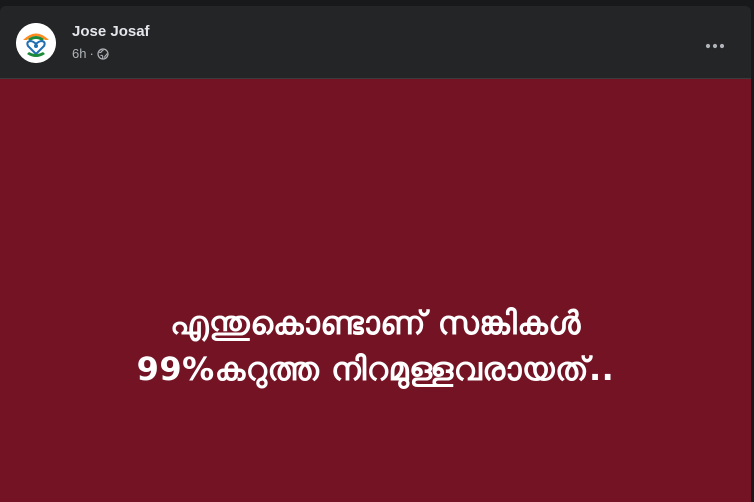 The height and width of the screenshot is (502, 754). What do you see at coordinates (103, 54) in the screenshot?
I see `globe-icon` at bounding box center [103, 54].